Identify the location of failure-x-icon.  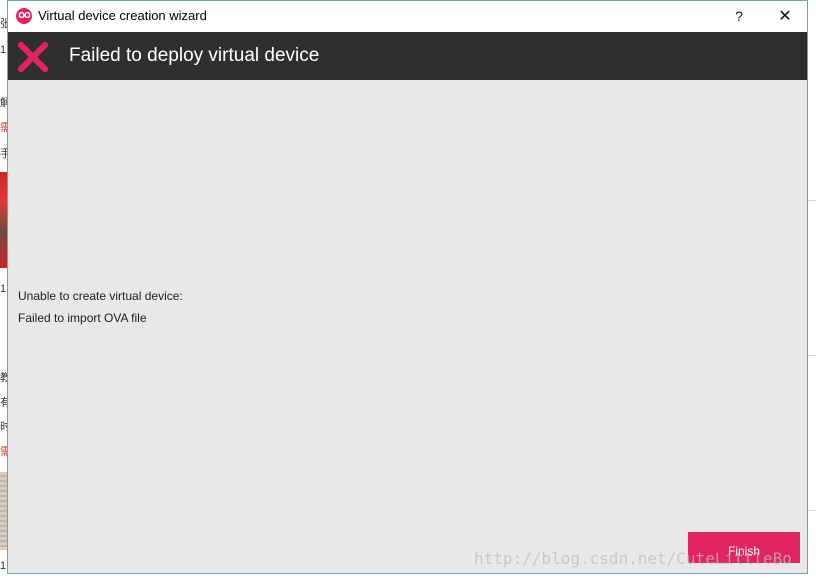
(33, 57).